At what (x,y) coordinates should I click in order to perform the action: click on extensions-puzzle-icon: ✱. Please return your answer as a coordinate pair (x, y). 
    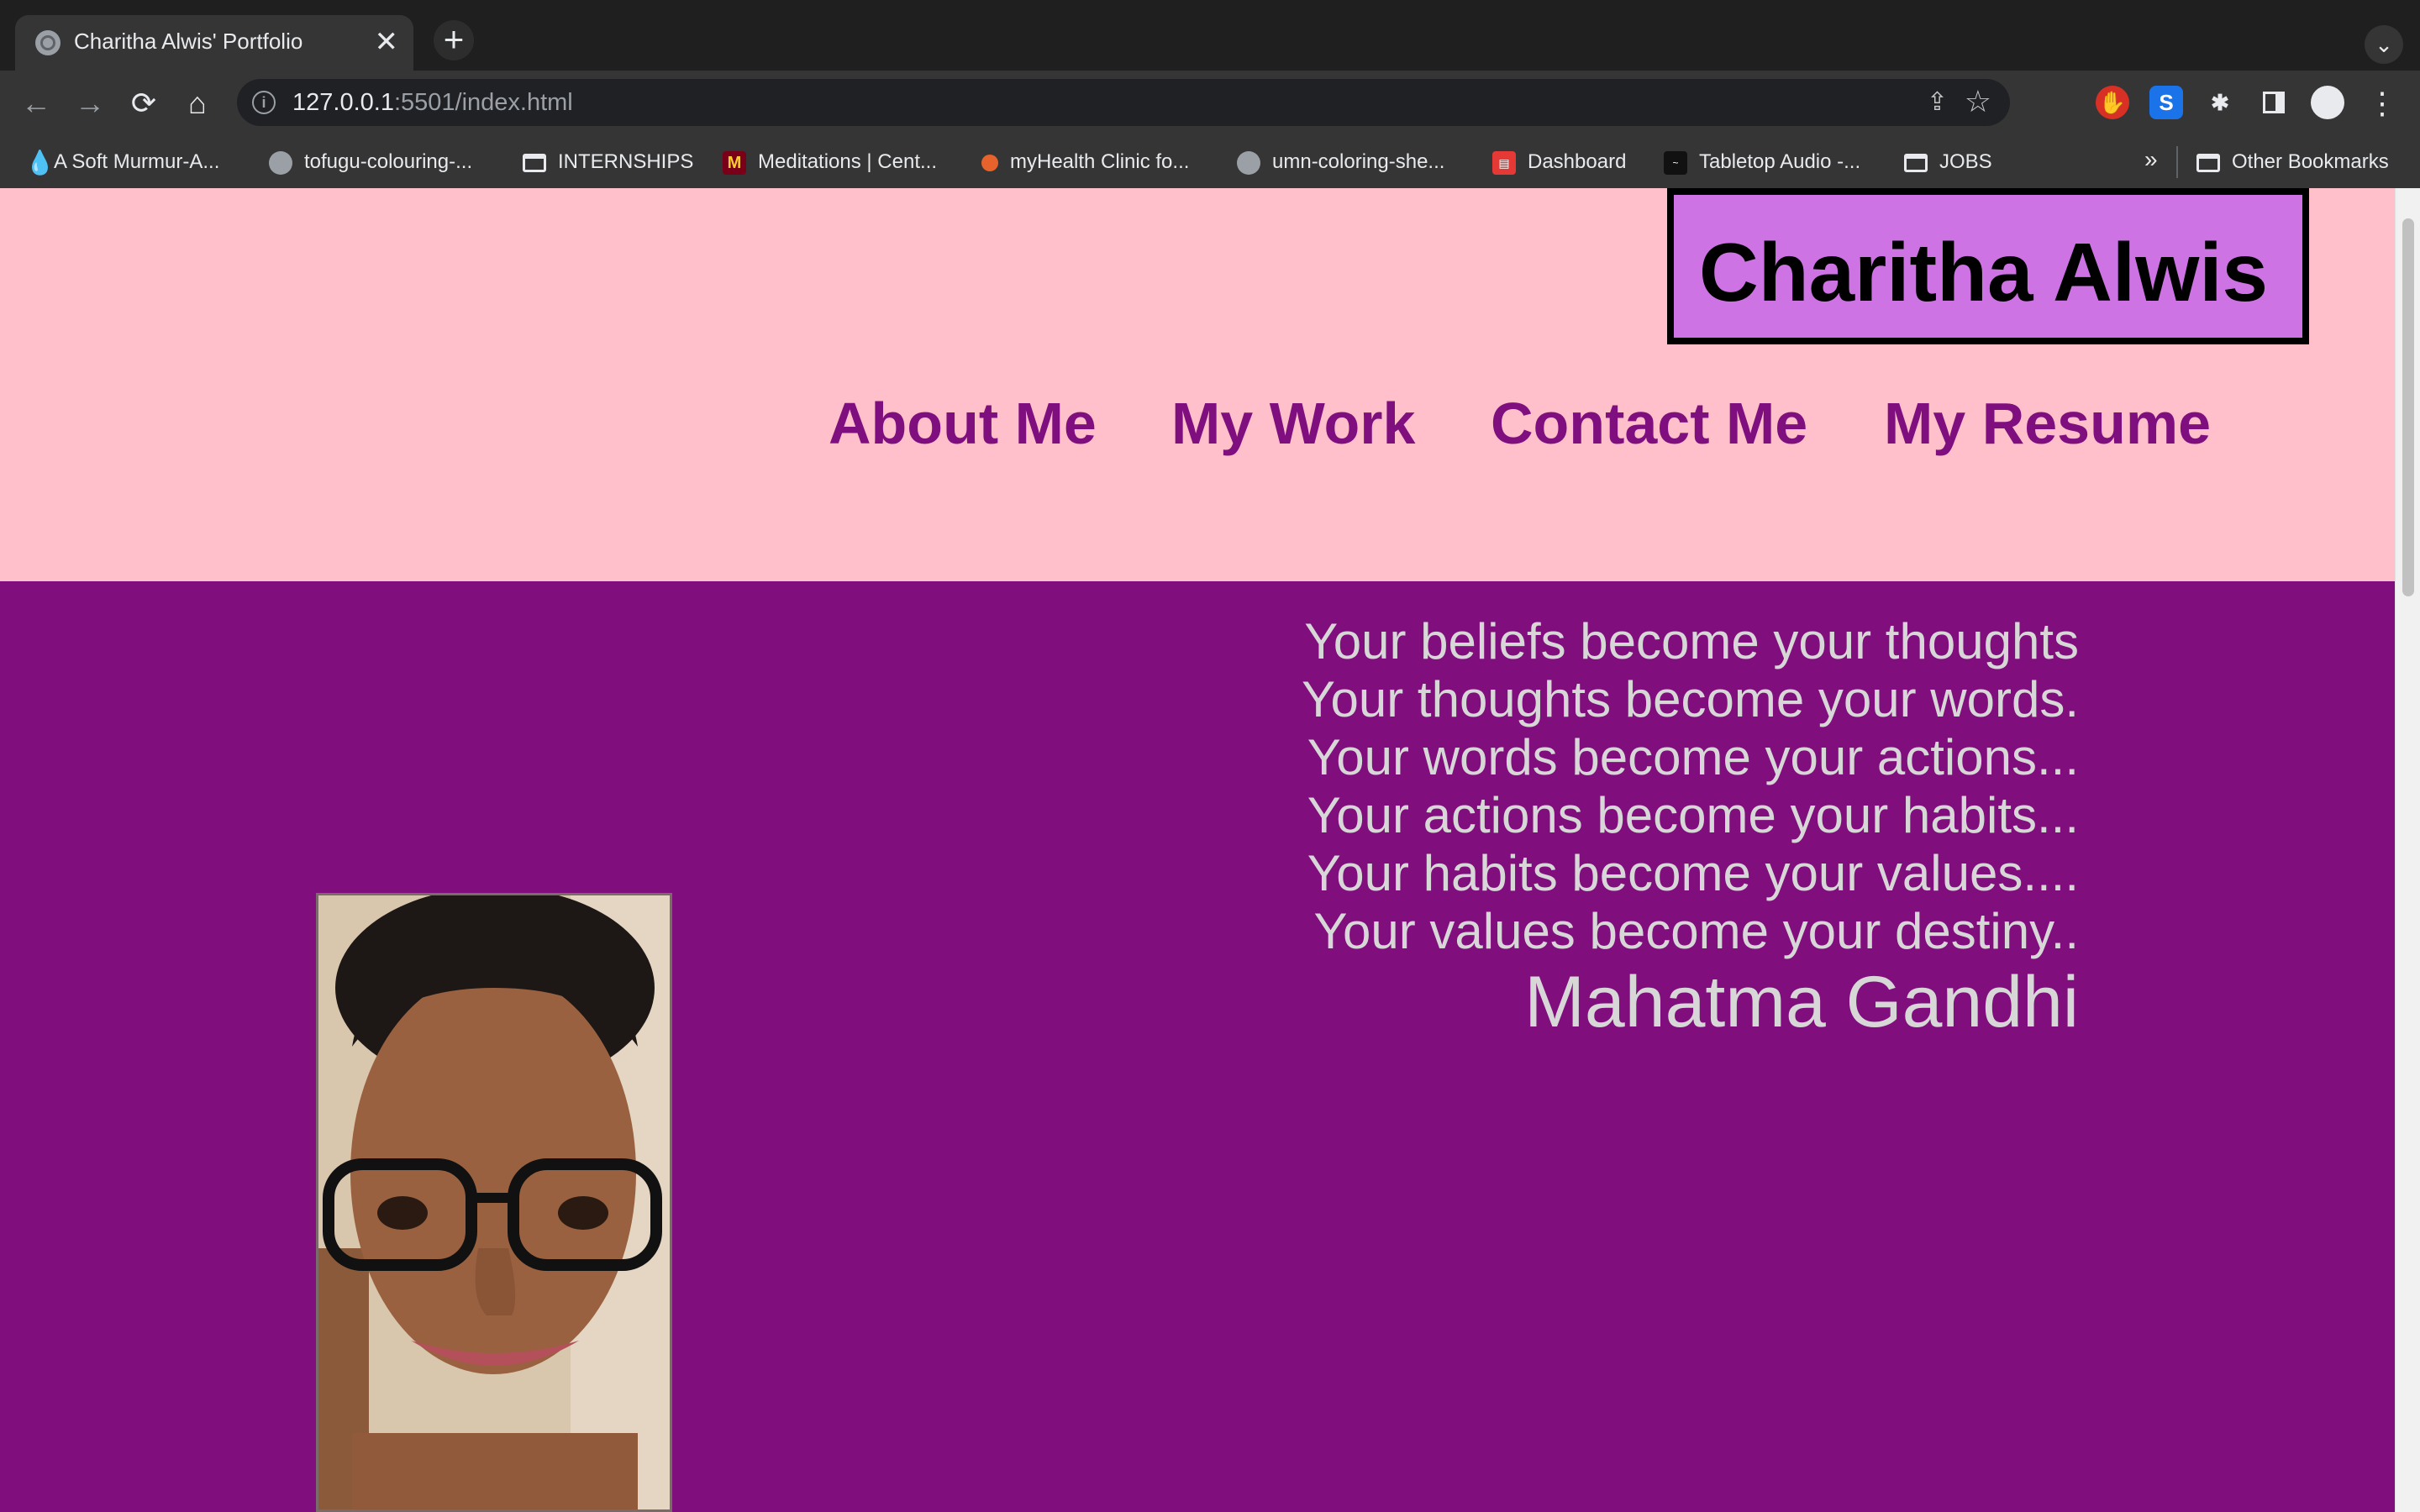
    Looking at the image, I should click on (2220, 102).